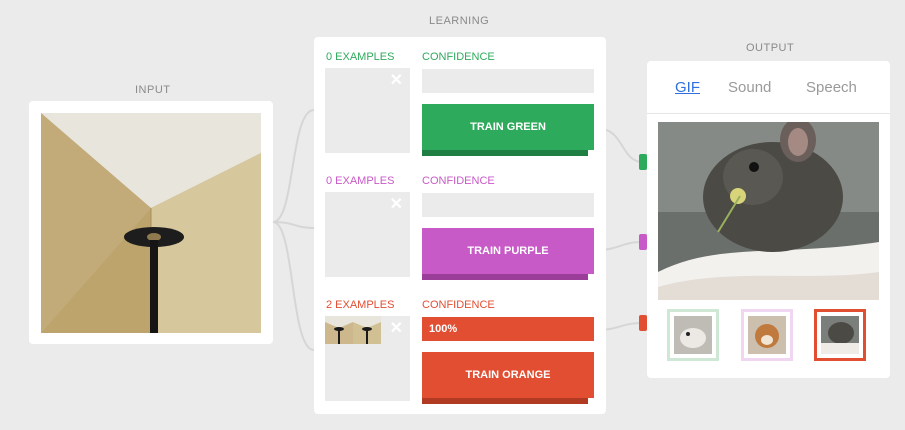  What do you see at coordinates (353, 330) in the screenshot?
I see `example-thumbnails` at bounding box center [353, 330].